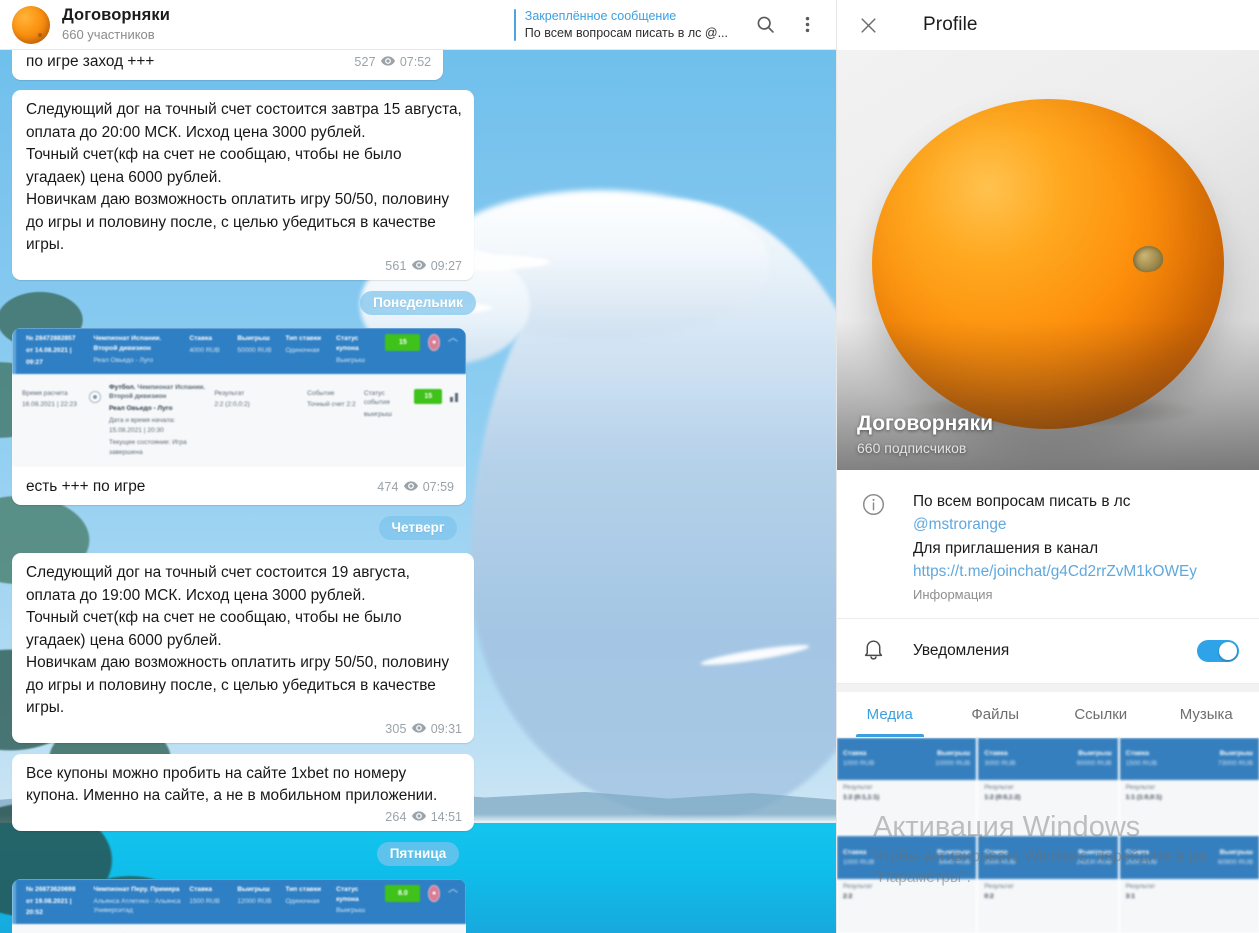 Image resolution: width=1259 pixels, height=933 pixels. What do you see at coordinates (142, 426) in the screenshot?
I see `slip-start: Дата и время начала: 15.08.2021 | 20:30` at bounding box center [142, 426].